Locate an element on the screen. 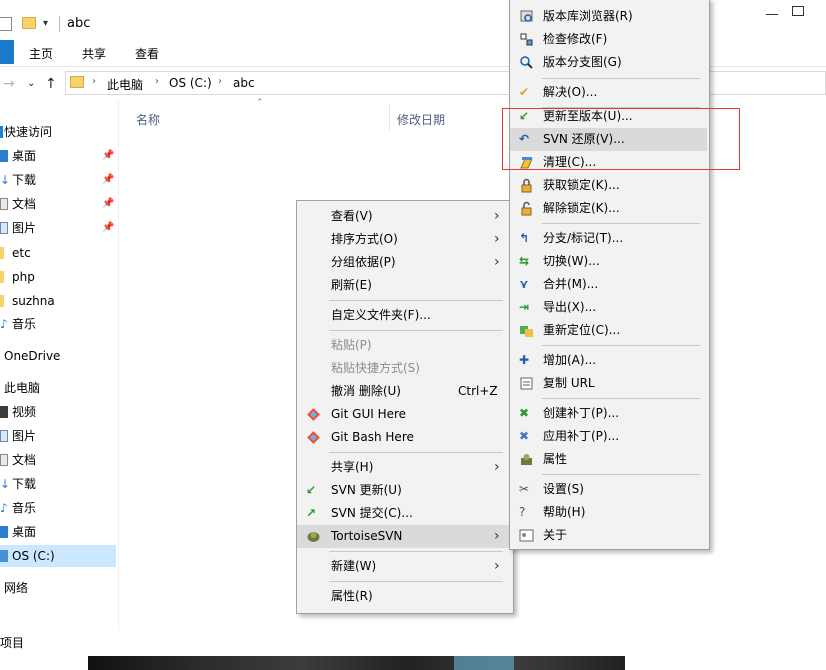 The image size is (826, 670). menu-label: Git GUI Here is located at coordinates (369, 414).